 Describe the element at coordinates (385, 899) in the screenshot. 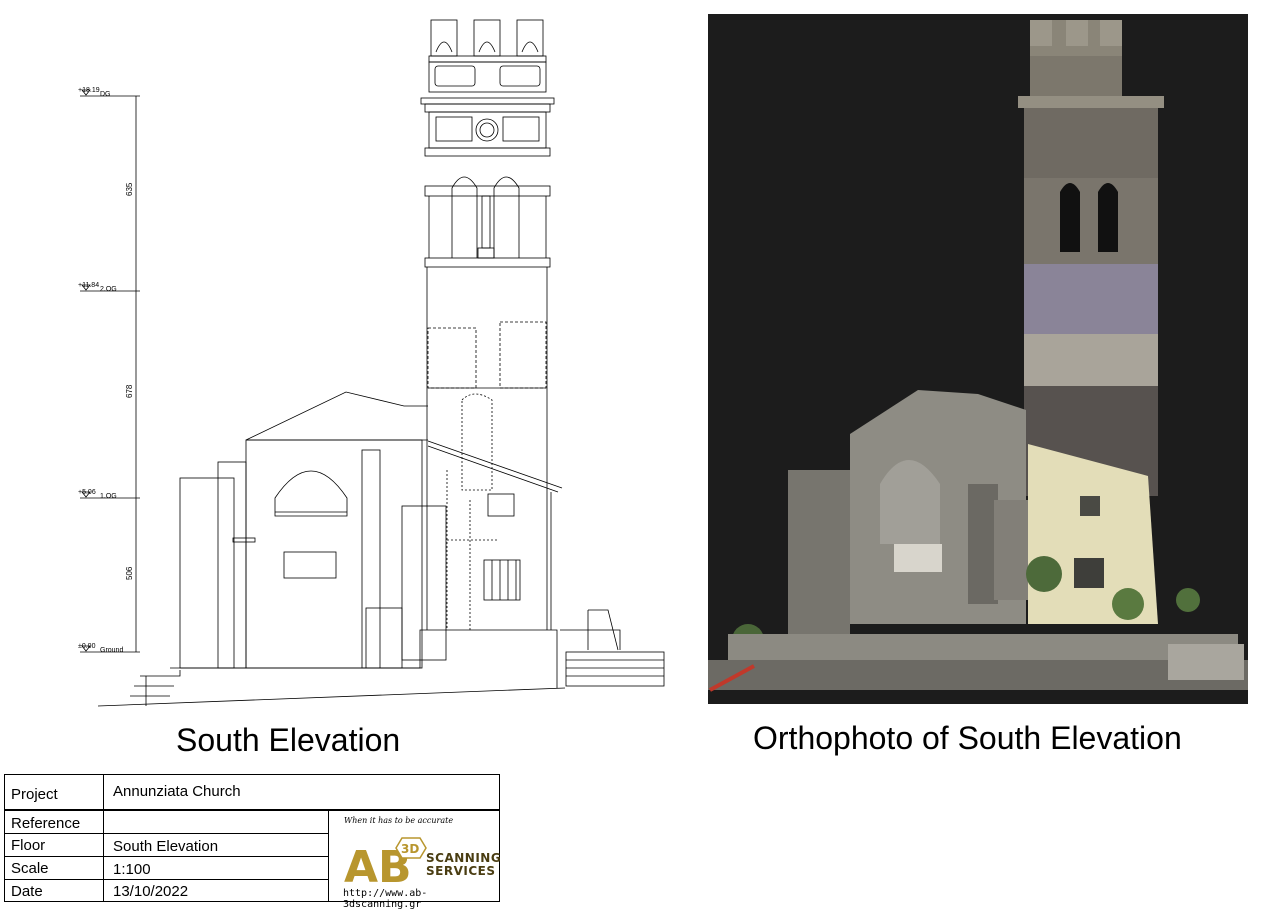

I see `logo-url: http://www.ab-3dscanning.gr` at that location.